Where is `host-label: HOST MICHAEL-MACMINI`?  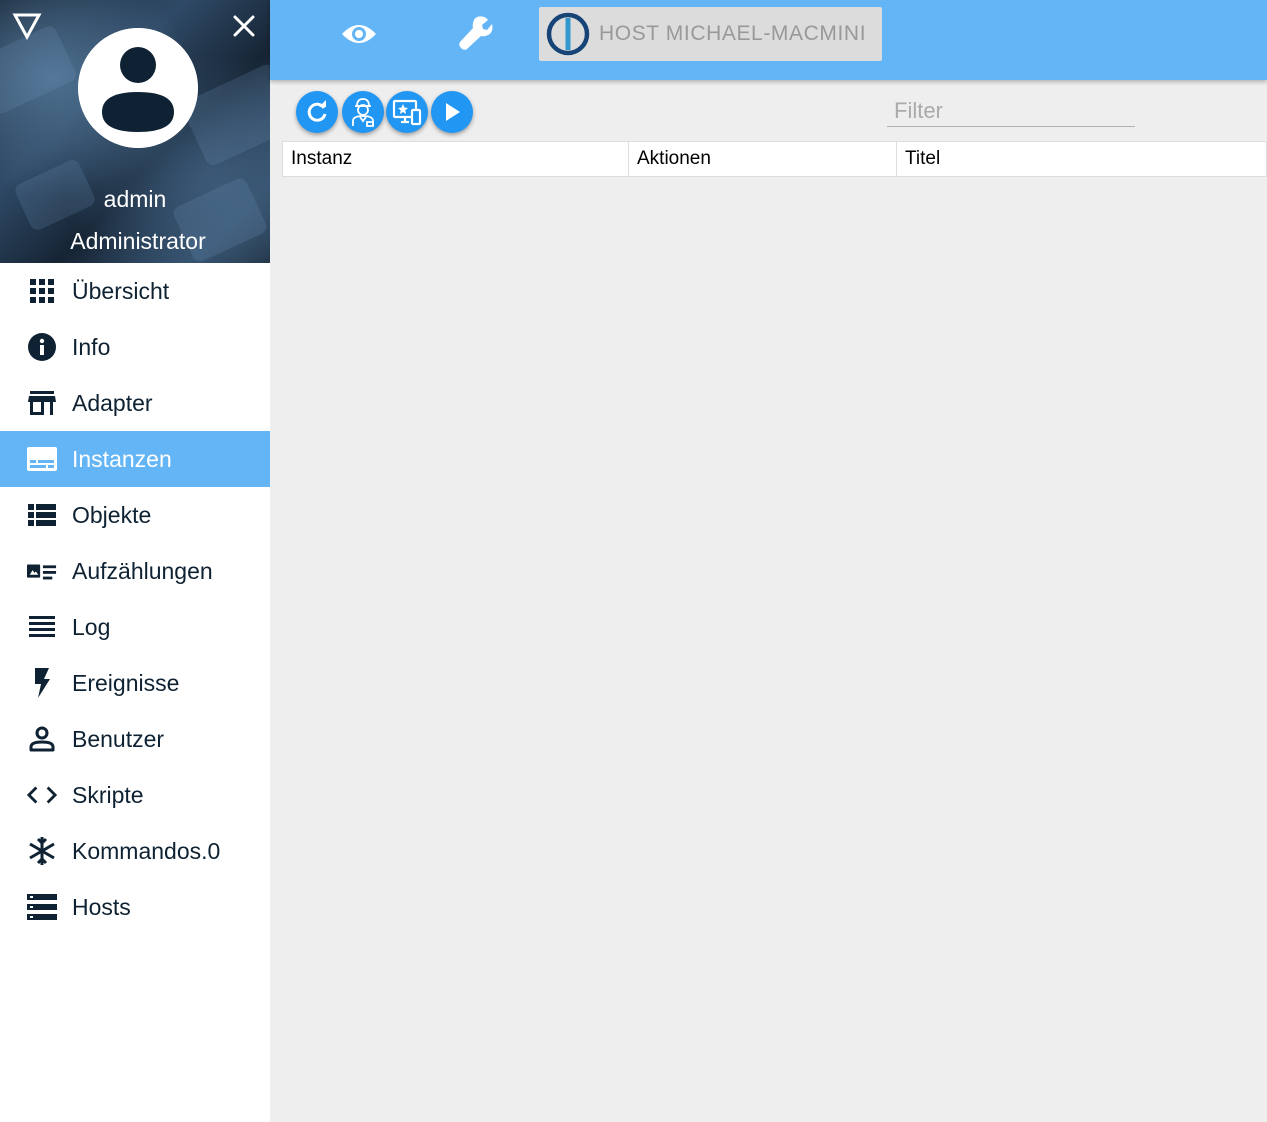 host-label: HOST MICHAEL-MACMINI is located at coordinates (733, 33).